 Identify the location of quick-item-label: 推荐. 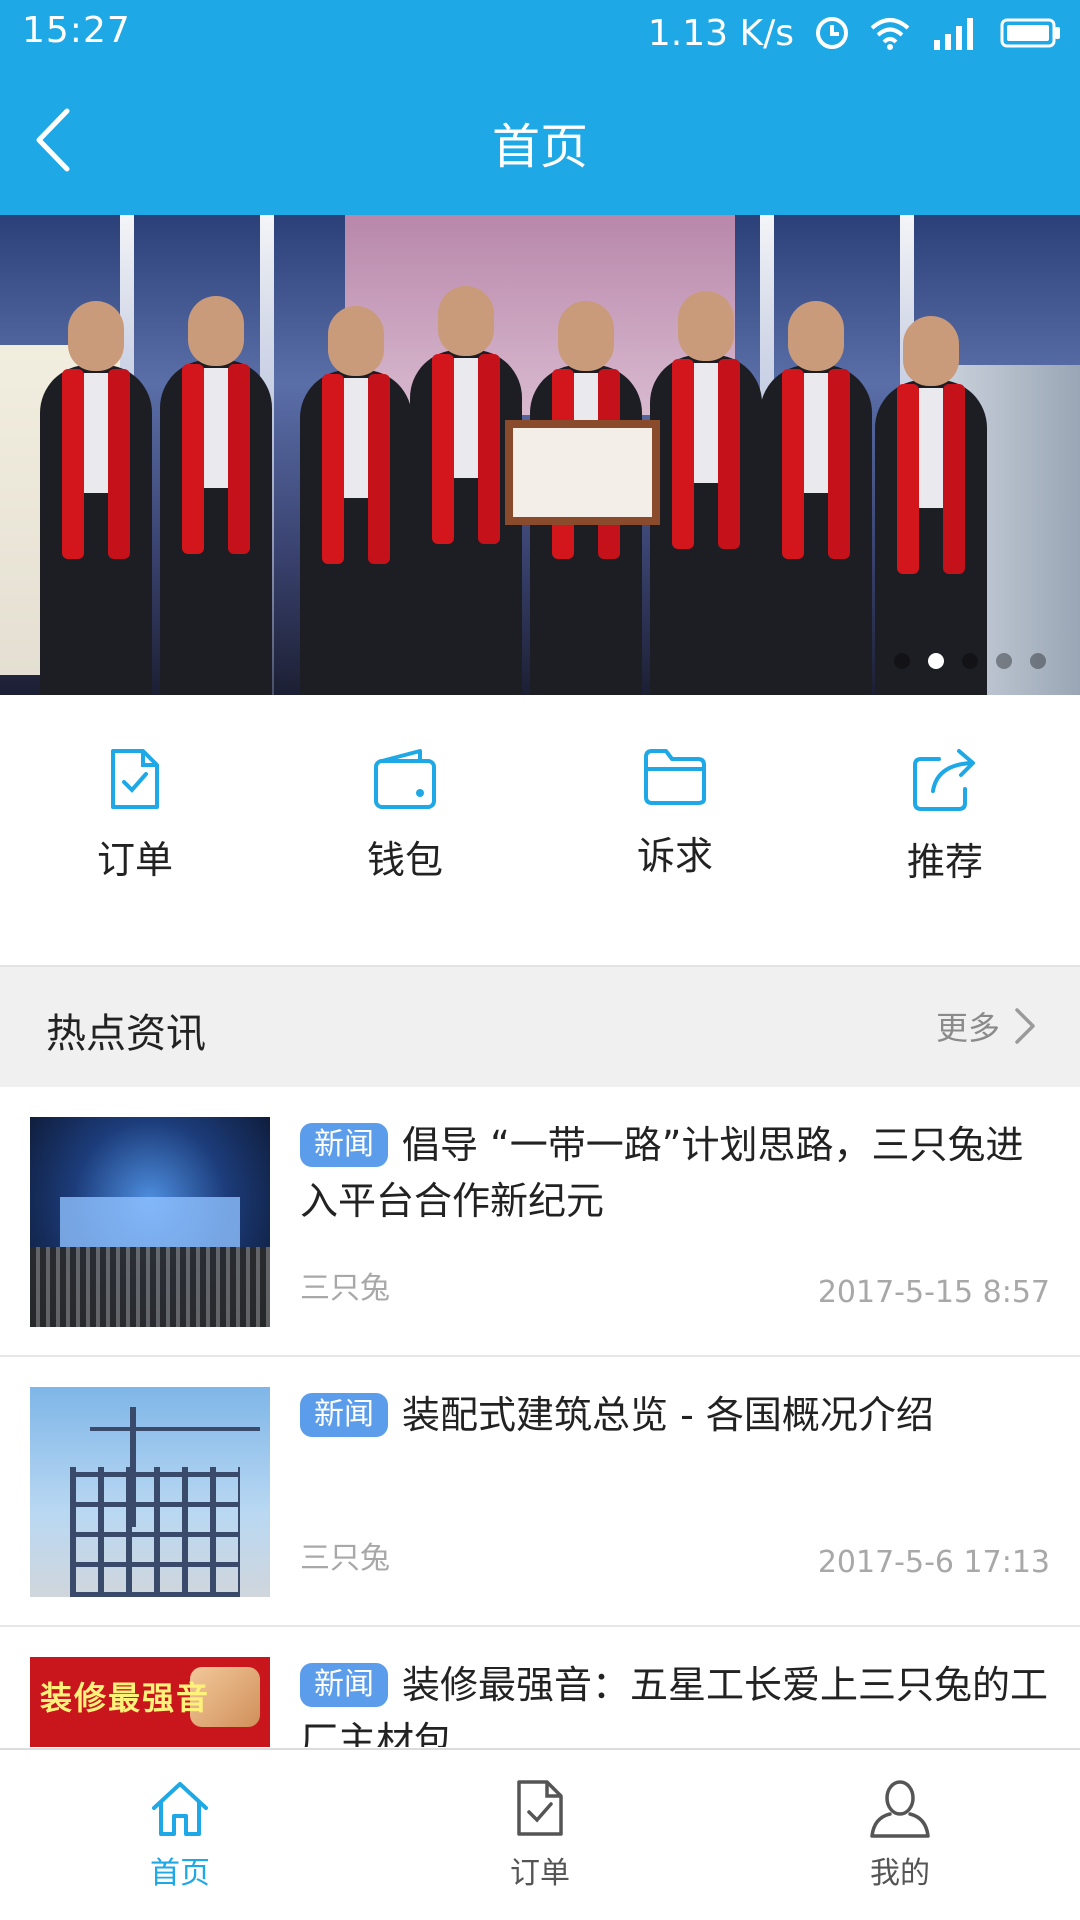
(944, 862).